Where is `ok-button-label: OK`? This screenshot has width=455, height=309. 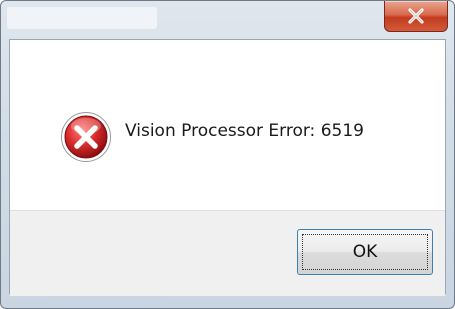 ok-button-label: OK is located at coordinates (365, 252).